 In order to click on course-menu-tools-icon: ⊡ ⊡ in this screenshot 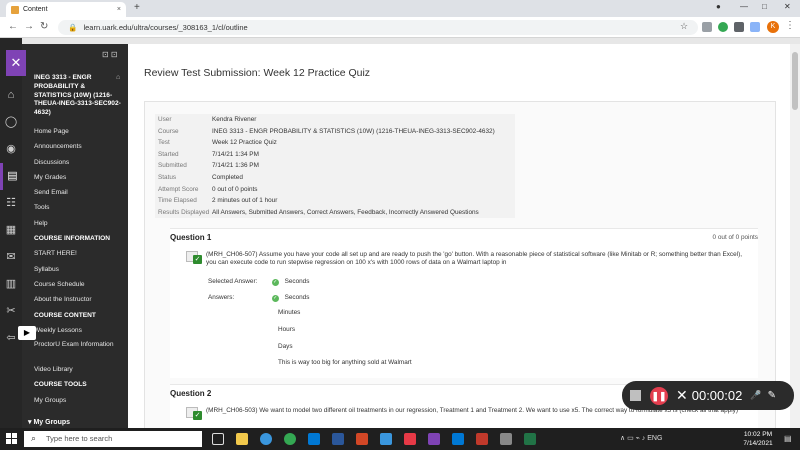, I will do `click(110, 54)`.